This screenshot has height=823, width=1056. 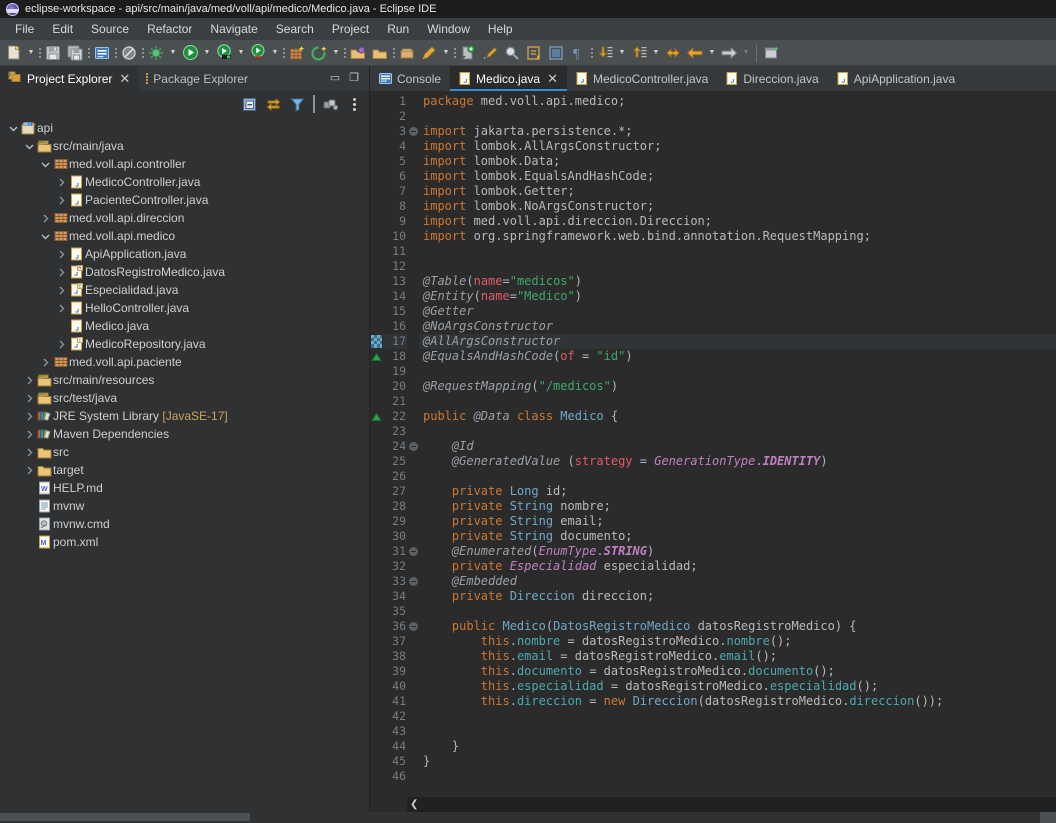 I want to click on pencil-dropdown-icon: ▼, so click(x=446, y=53).